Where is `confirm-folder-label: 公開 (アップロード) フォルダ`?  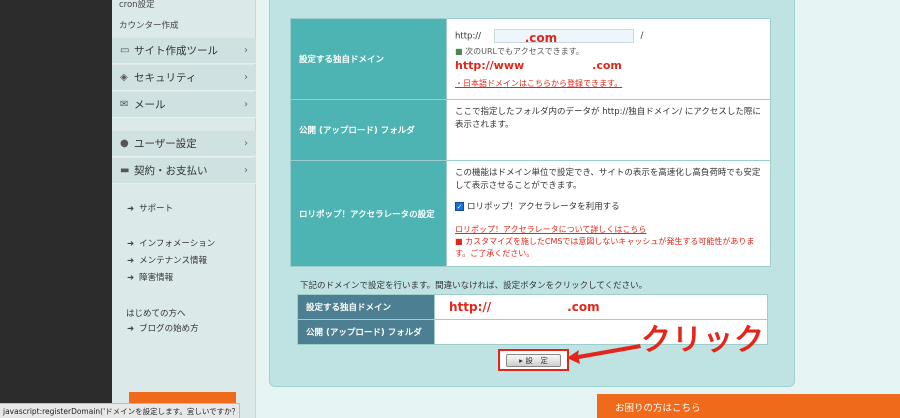
confirm-folder-label: 公開 (アップロード) フォルダ is located at coordinates (366, 332).